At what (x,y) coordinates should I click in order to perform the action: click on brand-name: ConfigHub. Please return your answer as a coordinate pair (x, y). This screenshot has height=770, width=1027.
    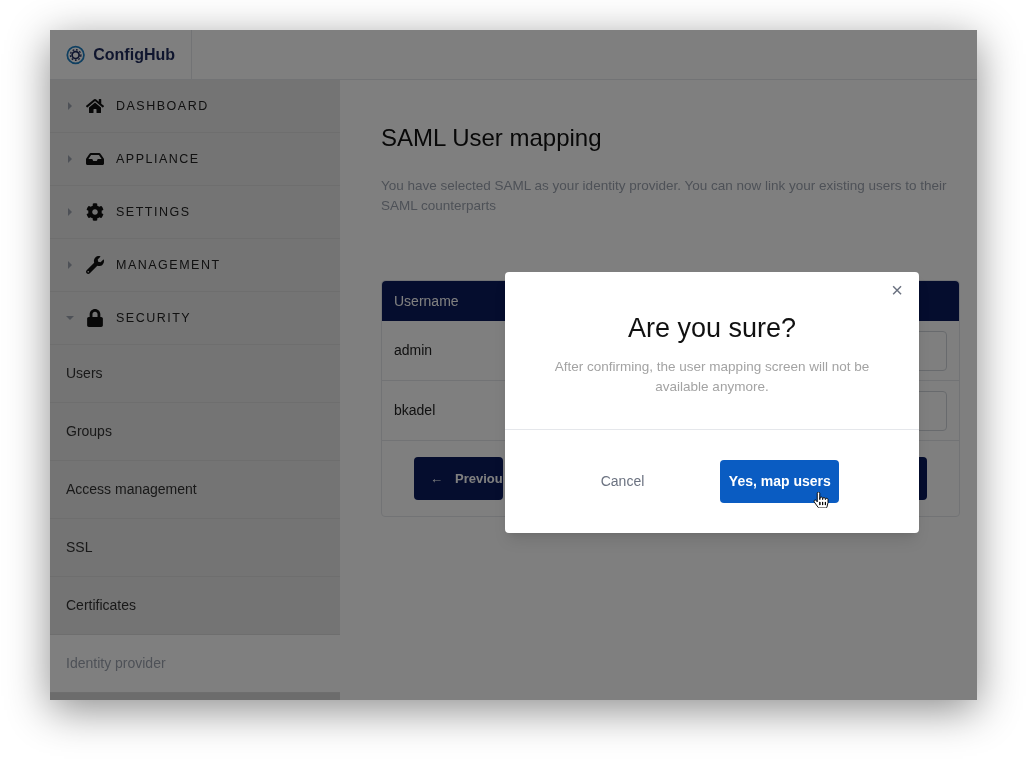
    Looking at the image, I should click on (134, 54).